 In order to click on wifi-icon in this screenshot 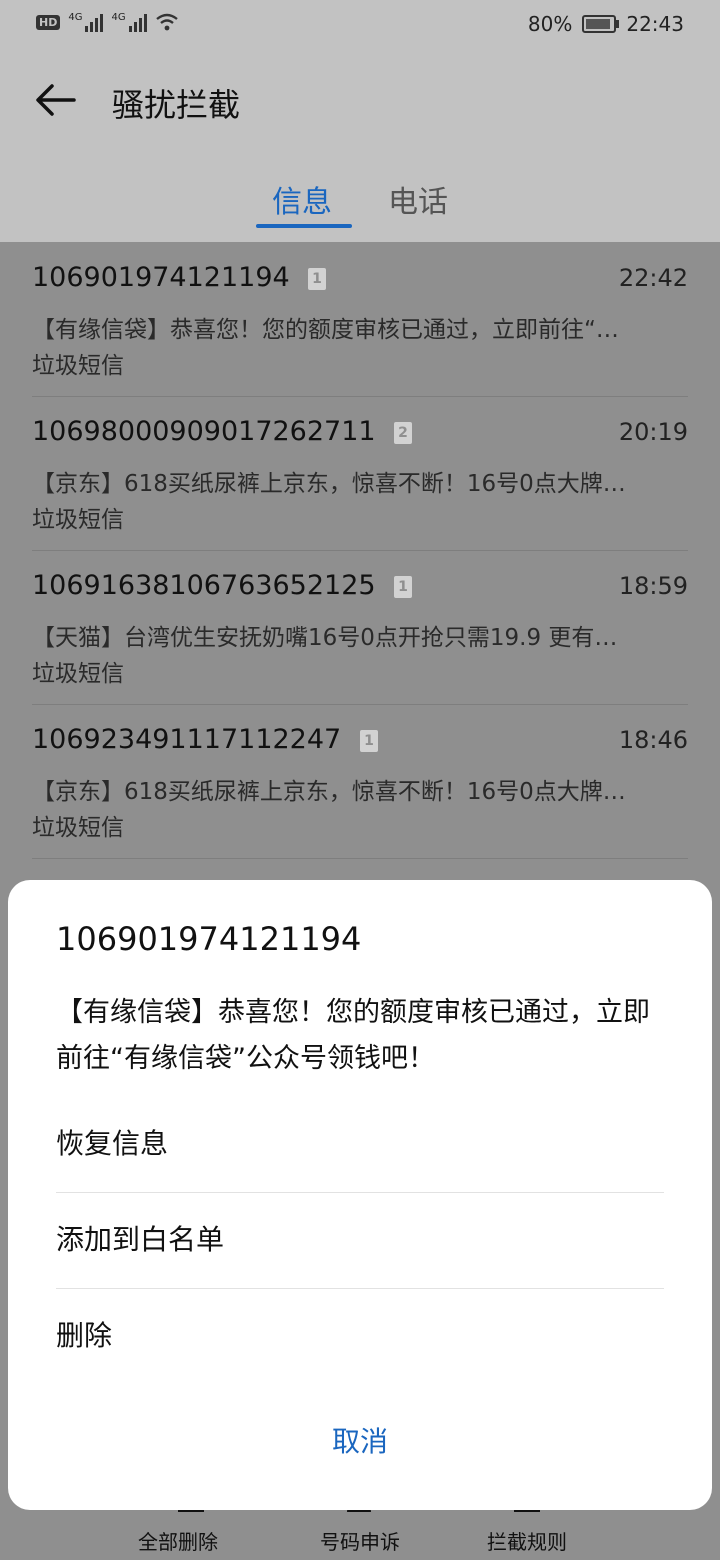, I will do `click(166, 22)`.